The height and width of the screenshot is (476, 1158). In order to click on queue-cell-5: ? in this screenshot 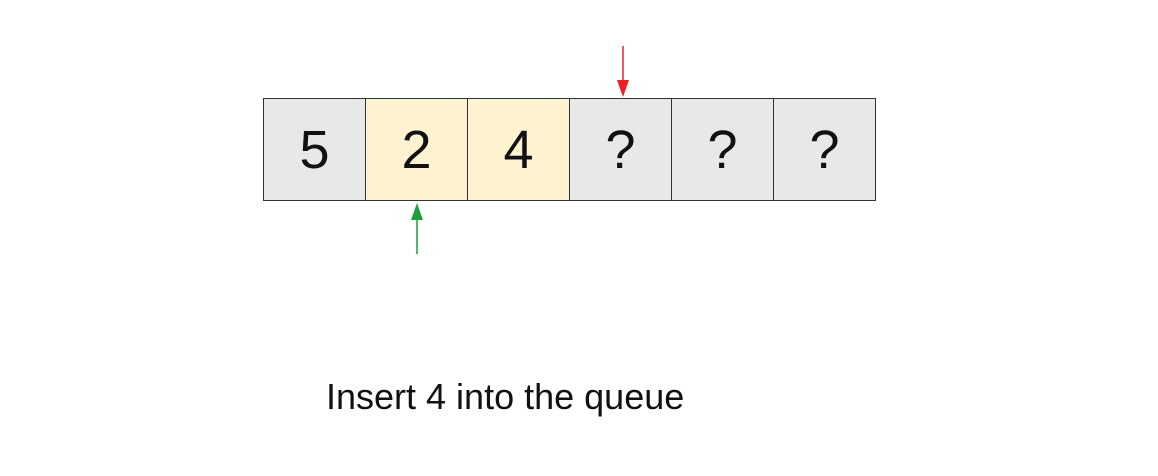, I will do `click(824, 149)`.